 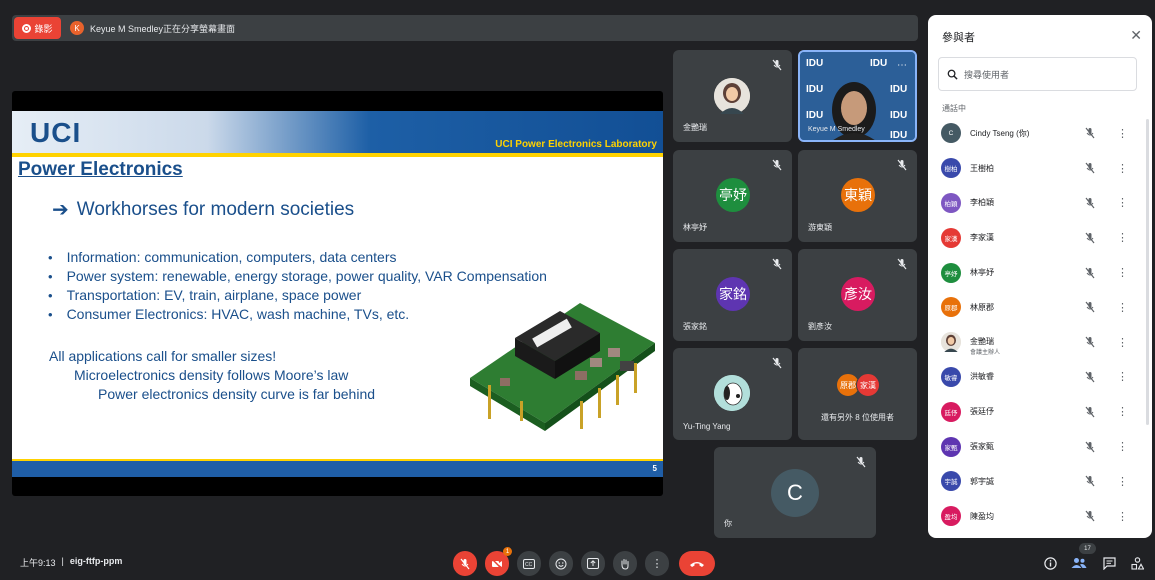 I want to click on self-tile: C 你, so click(x=795, y=492).